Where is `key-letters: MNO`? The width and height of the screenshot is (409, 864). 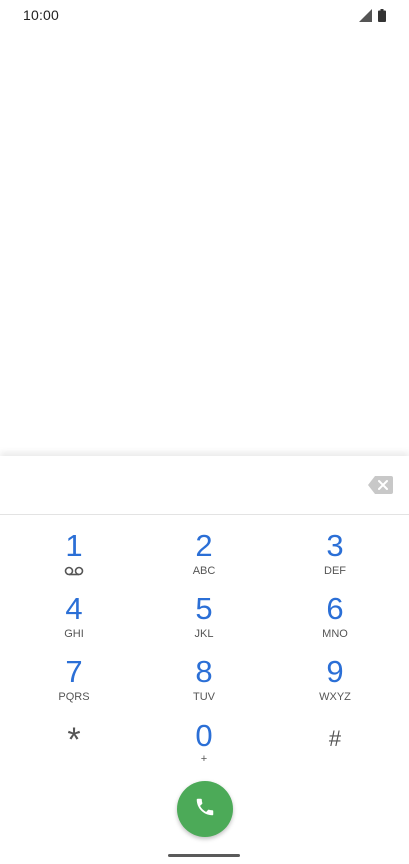 key-letters: MNO is located at coordinates (335, 634).